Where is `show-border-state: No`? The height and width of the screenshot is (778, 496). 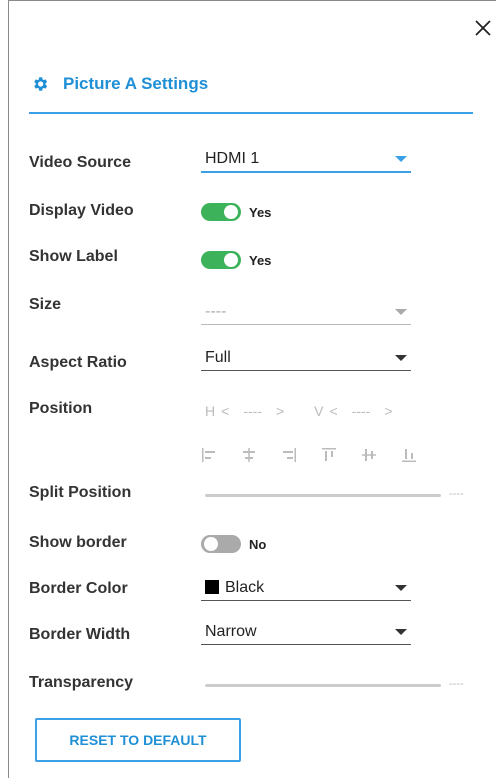 show-border-state: No is located at coordinates (258, 544).